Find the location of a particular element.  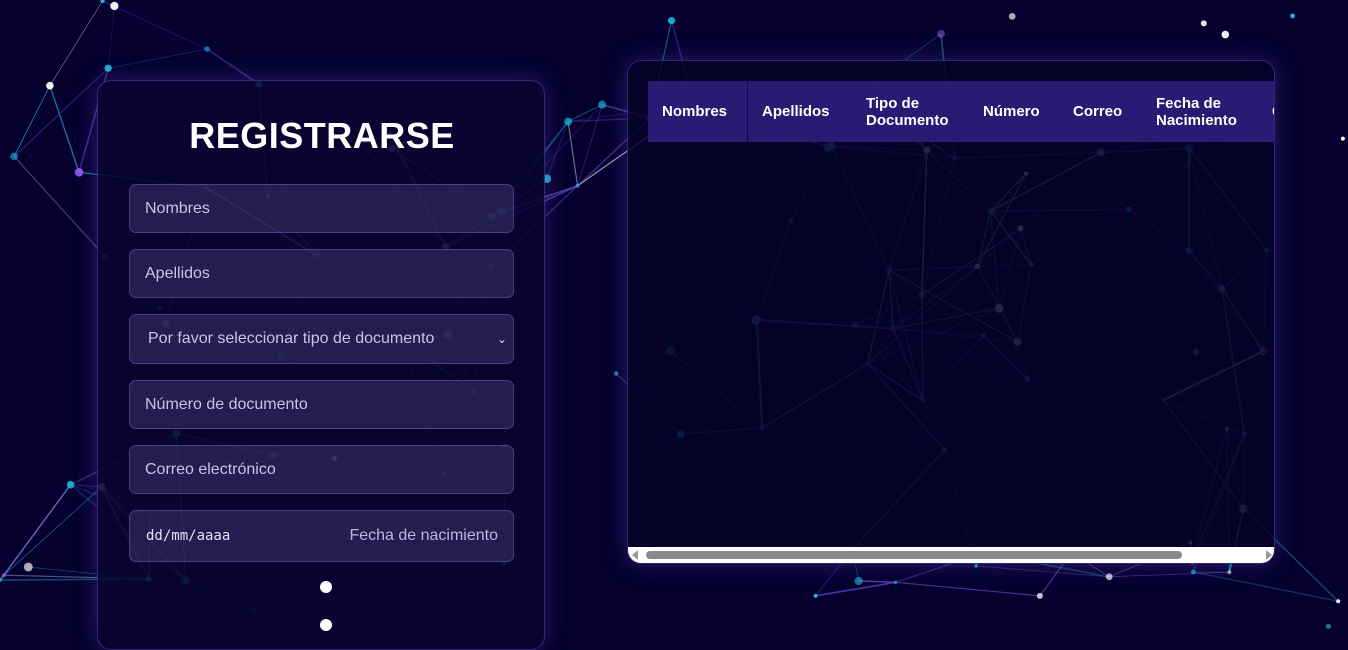

column-header-fecha-nacimiento: Fecha de Nacimiento is located at coordinates (1200, 111).